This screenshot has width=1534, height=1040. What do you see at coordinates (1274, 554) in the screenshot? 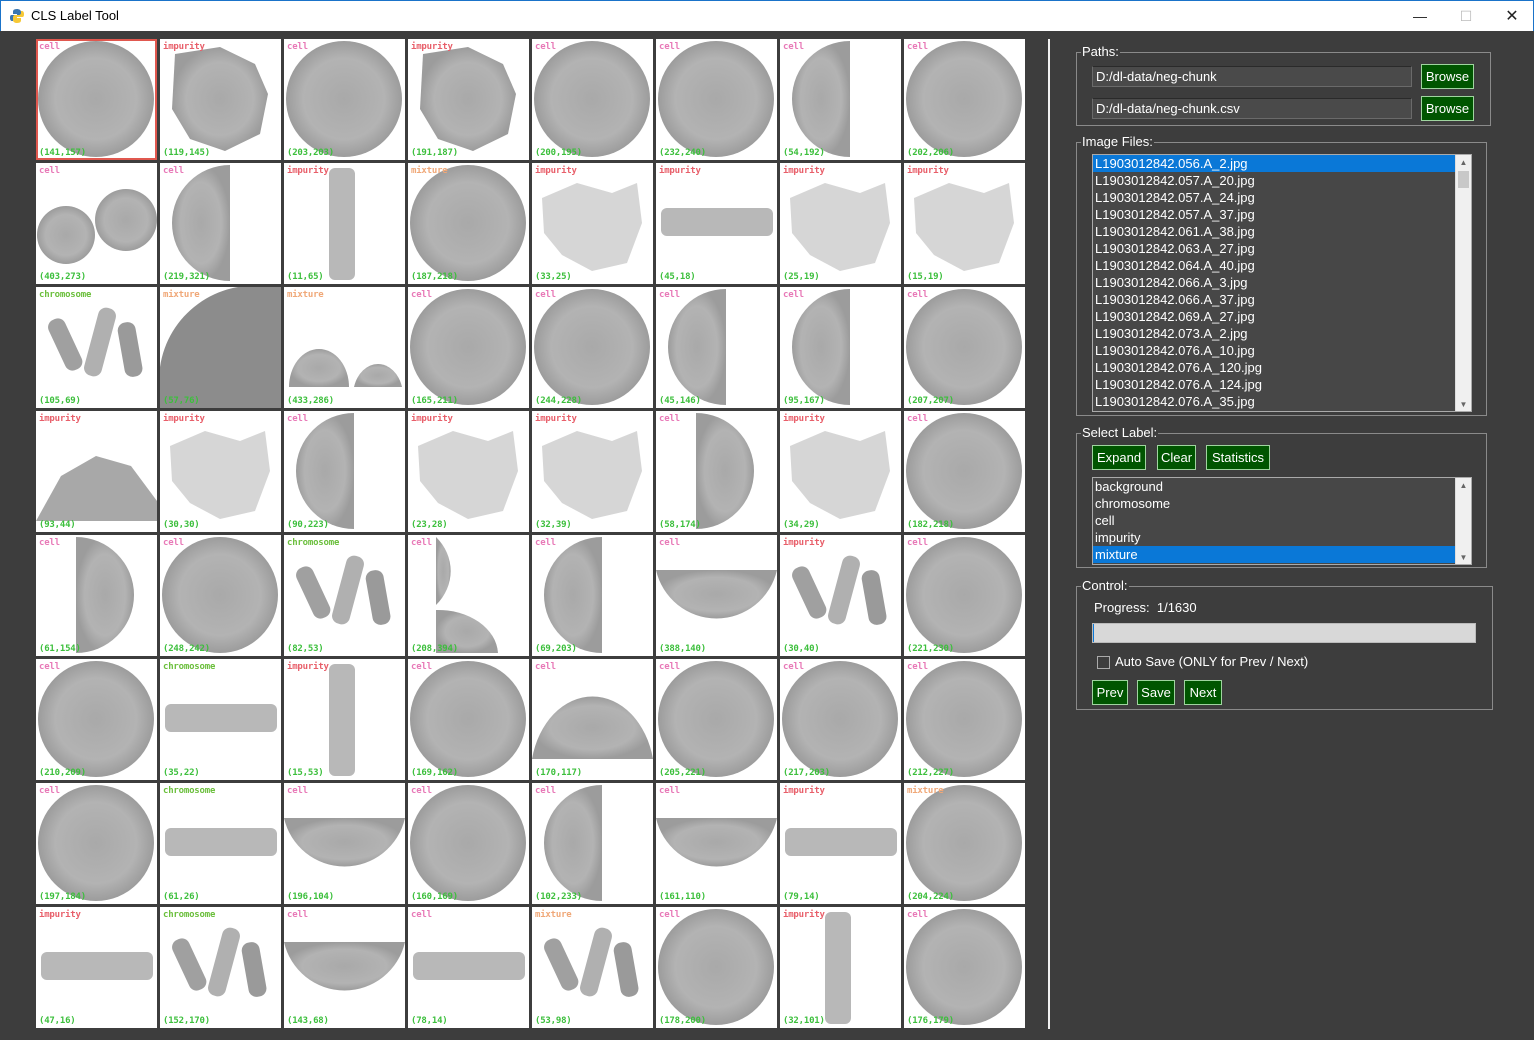
I see `label-list-item: mixture` at bounding box center [1274, 554].